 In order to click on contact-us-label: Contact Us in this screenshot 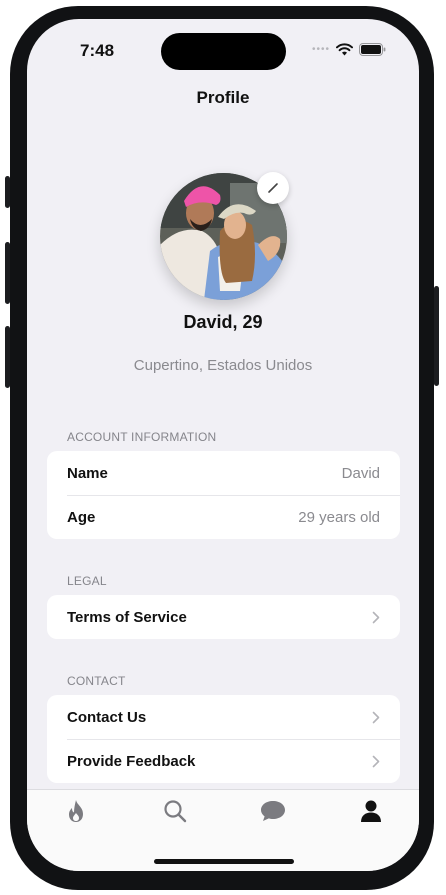, I will do `click(107, 717)`.